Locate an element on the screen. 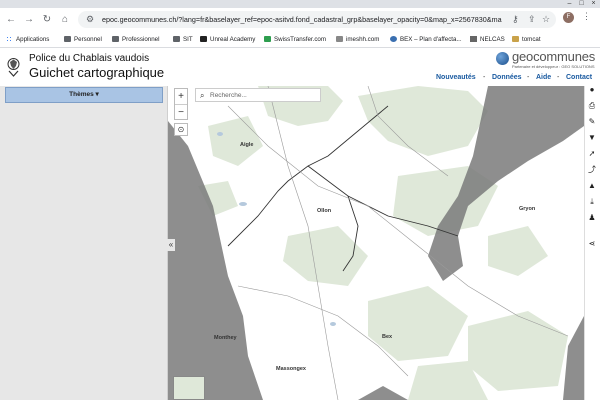 The width and height of the screenshot is (600, 400). draw-brush-icon: ✎ is located at coordinates (592, 122).